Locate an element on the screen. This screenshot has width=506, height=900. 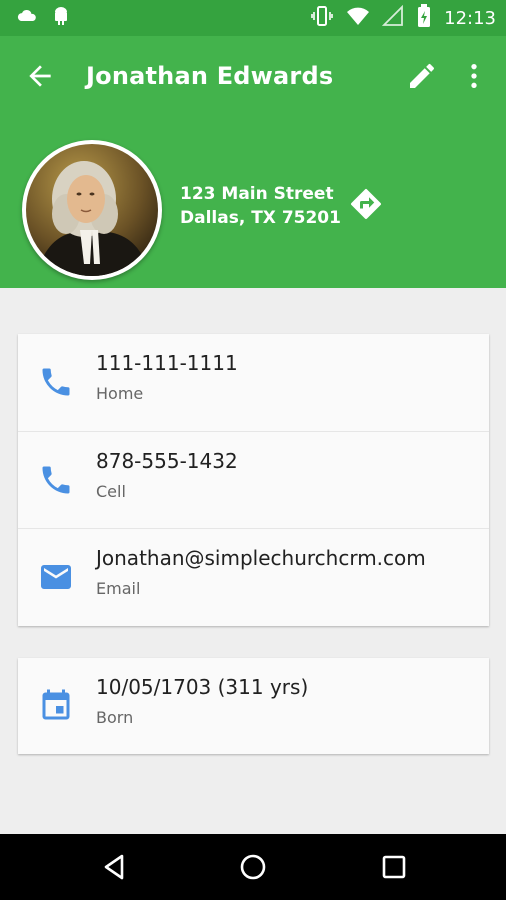
phone-home-row: 111-111-1111 Home is located at coordinates (253, 382).